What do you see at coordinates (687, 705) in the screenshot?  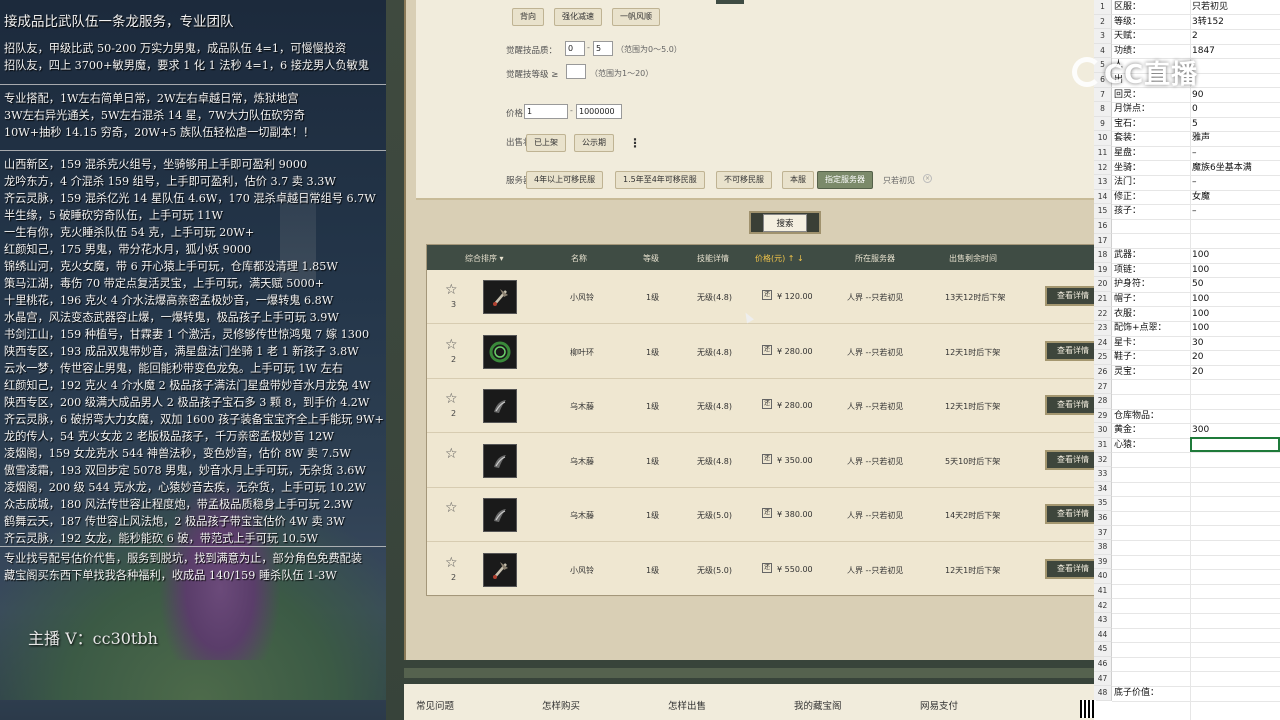 I see `nav-how-to-sell: 怎样出售` at bounding box center [687, 705].